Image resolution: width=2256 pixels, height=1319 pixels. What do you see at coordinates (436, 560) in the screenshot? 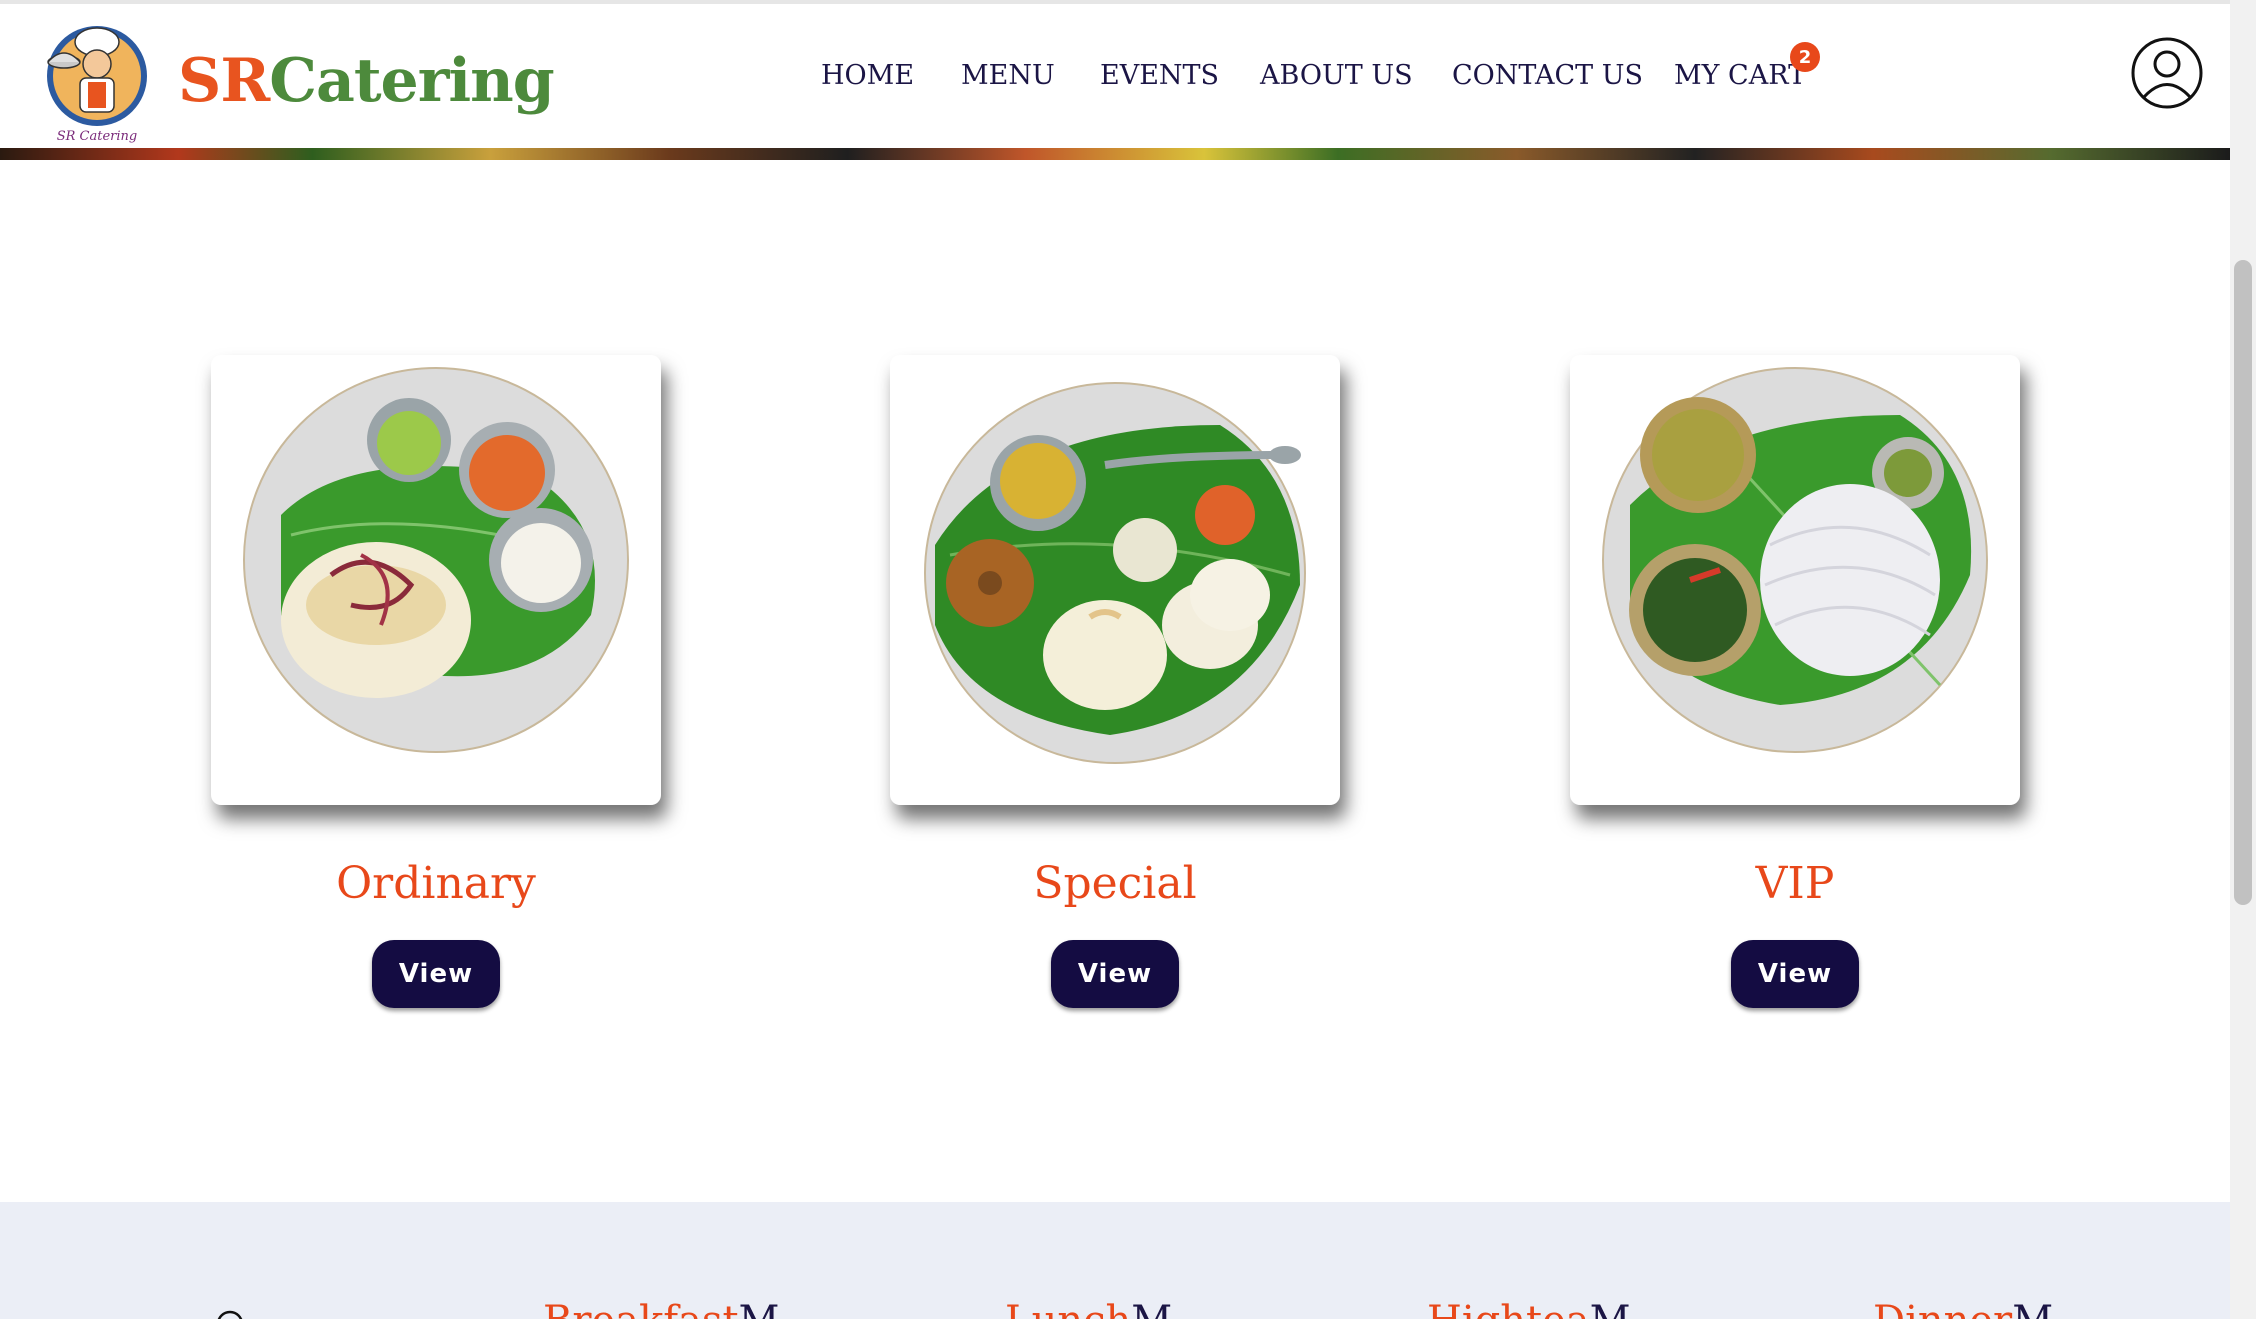
I see `uttapam-plate-image` at bounding box center [436, 560].